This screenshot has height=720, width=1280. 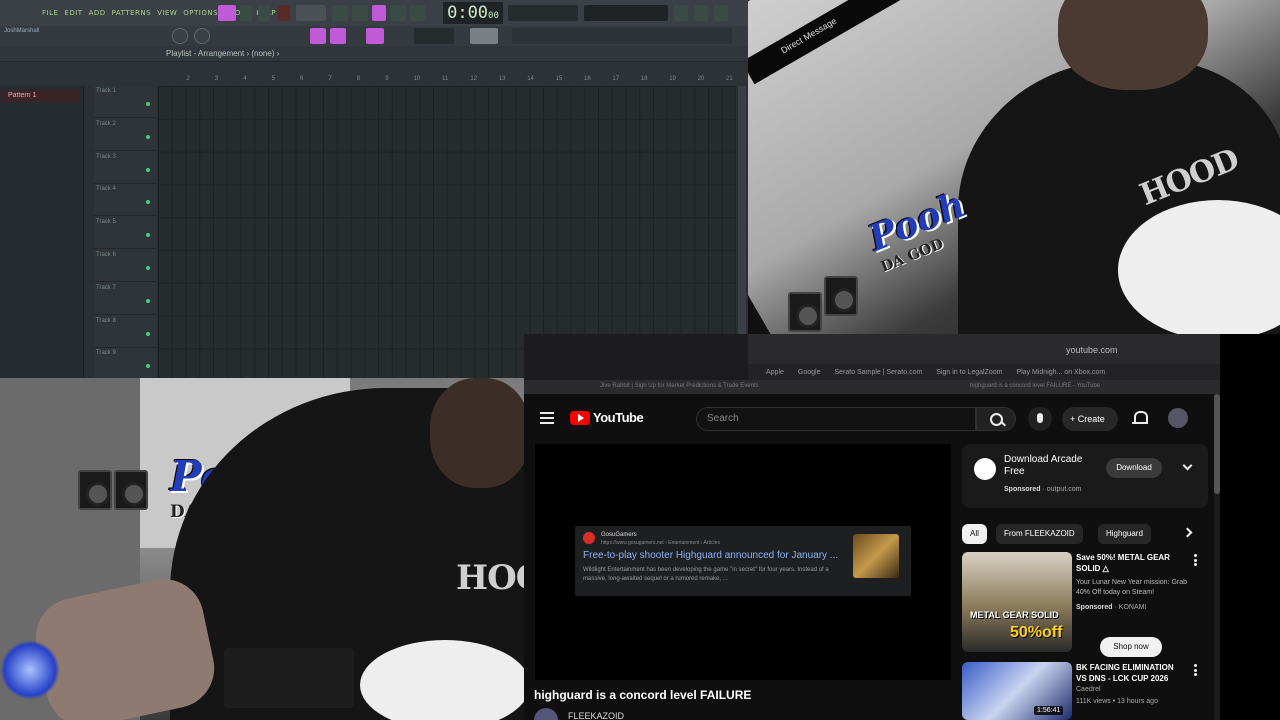 I want to click on ruler-number: 2, so click(x=188, y=79).